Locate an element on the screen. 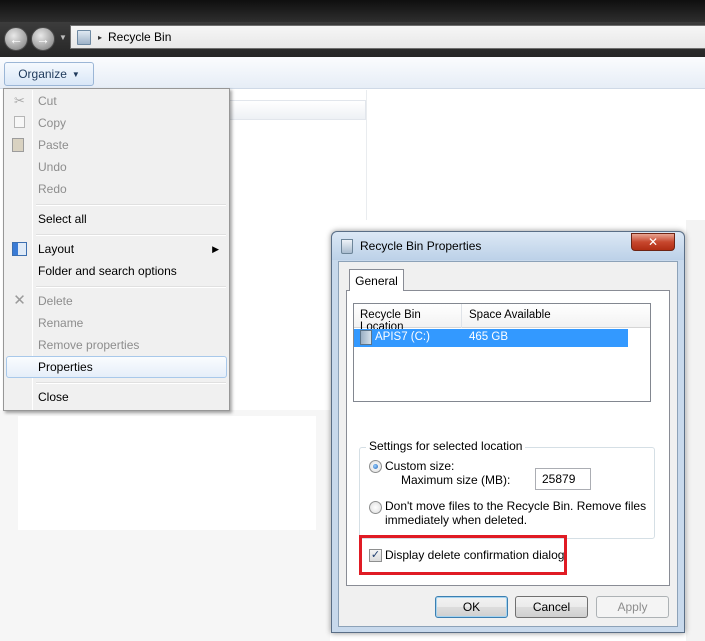 This screenshot has height=641, width=705. dialog-title: Recycle Bin Properties is located at coordinates (421, 246).